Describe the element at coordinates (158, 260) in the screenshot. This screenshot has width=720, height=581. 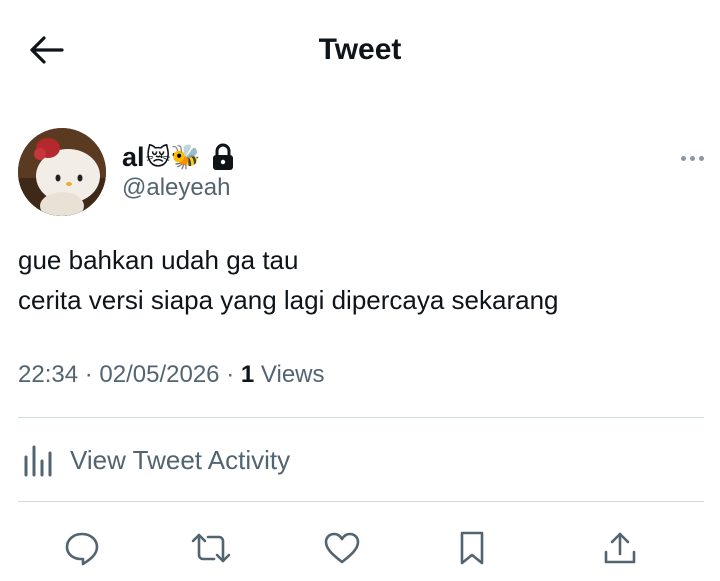
I see `tweet-text-line: gue bahkan udah ga tau` at that location.